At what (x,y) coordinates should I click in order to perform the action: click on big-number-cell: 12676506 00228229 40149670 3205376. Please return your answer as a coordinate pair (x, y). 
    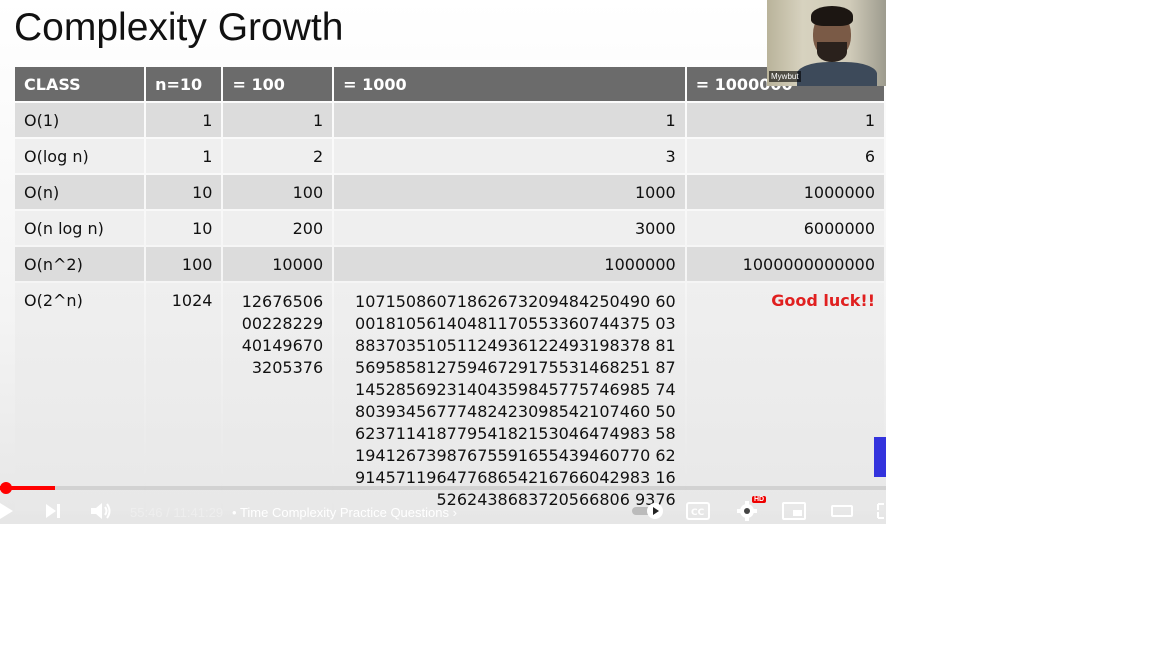
    Looking at the image, I should click on (282, 334).